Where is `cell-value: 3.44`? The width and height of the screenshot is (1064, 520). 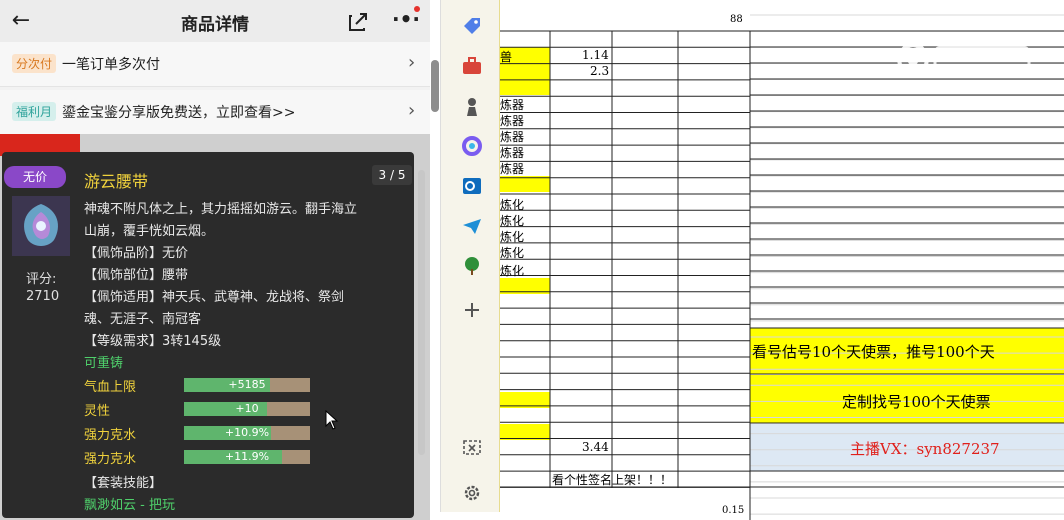 cell-value: 3.44 is located at coordinates (595, 447).